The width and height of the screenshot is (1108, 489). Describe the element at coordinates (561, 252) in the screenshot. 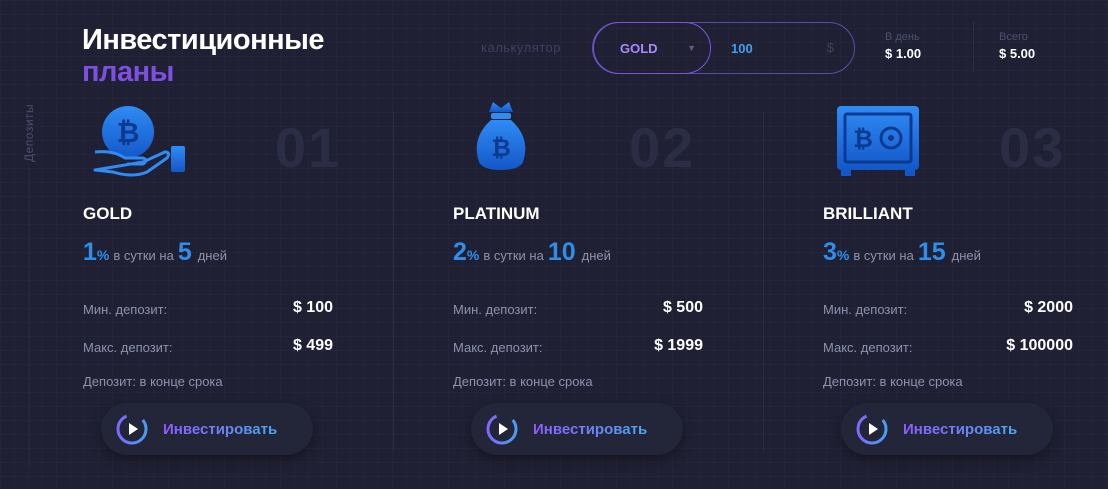

I see `plan-days: 10` at that location.